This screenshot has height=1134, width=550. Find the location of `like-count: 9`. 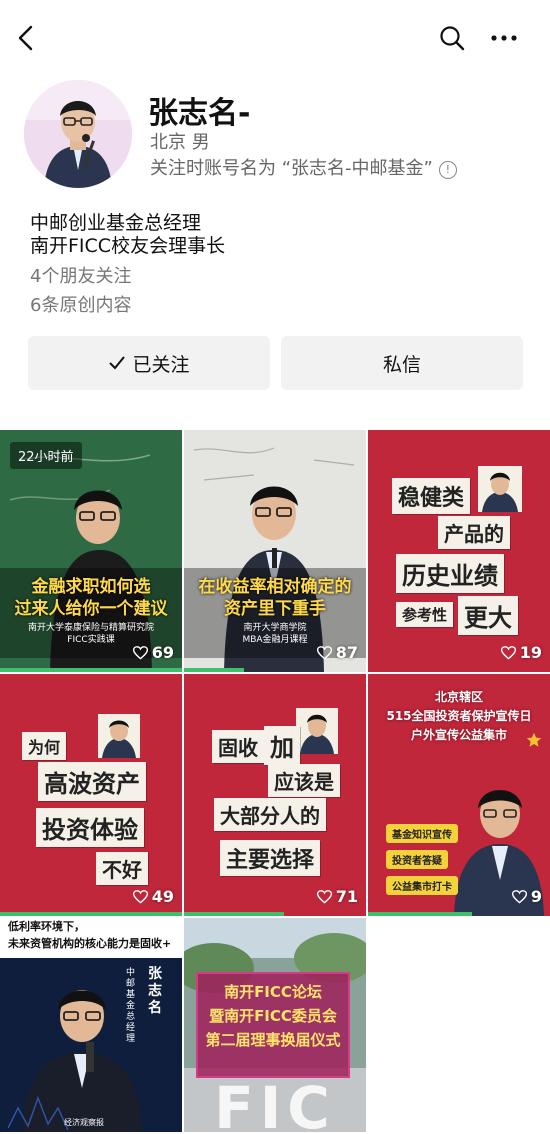

like-count: 9 is located at coordinates (526, 896).